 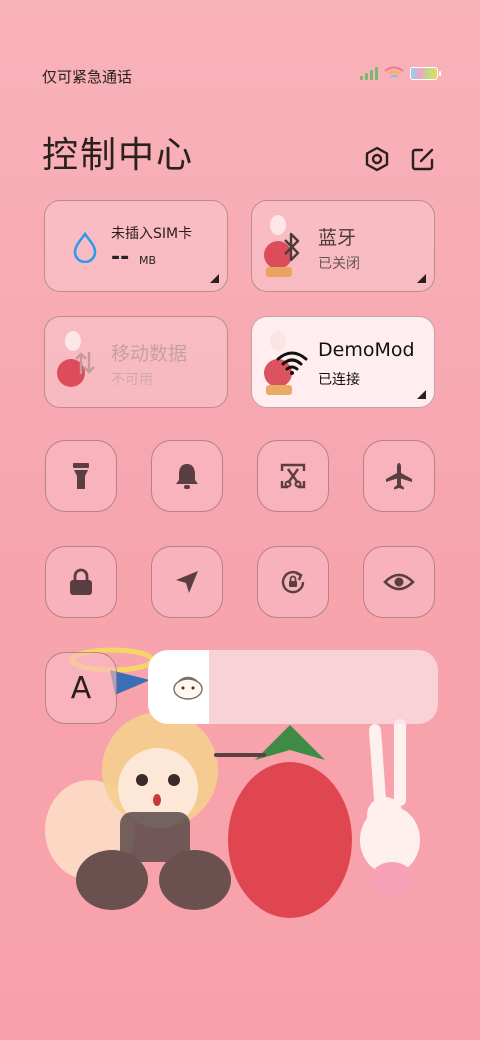 I want to click on flashlight-toggle, so click(x=81, y=476).